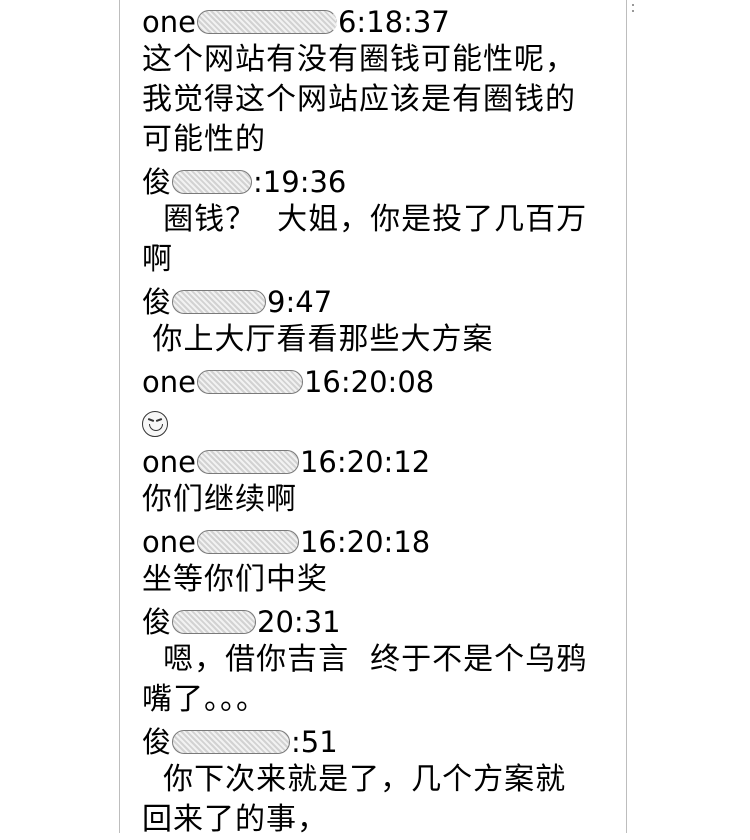 Image resolution: width=750 pixels, height=840 pixels. I want to click on more-options-icon, so click(634, 11).